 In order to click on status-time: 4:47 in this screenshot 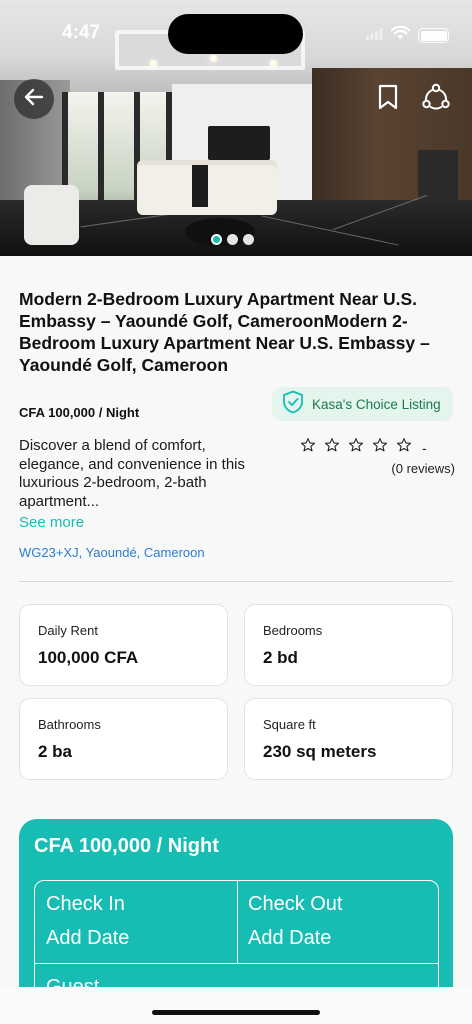, I will do `click(81, 32)`.